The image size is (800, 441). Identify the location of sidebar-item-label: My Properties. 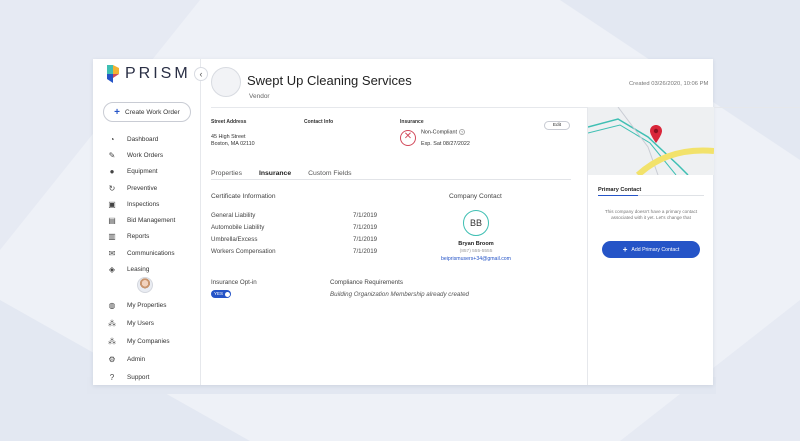
(147, 305).